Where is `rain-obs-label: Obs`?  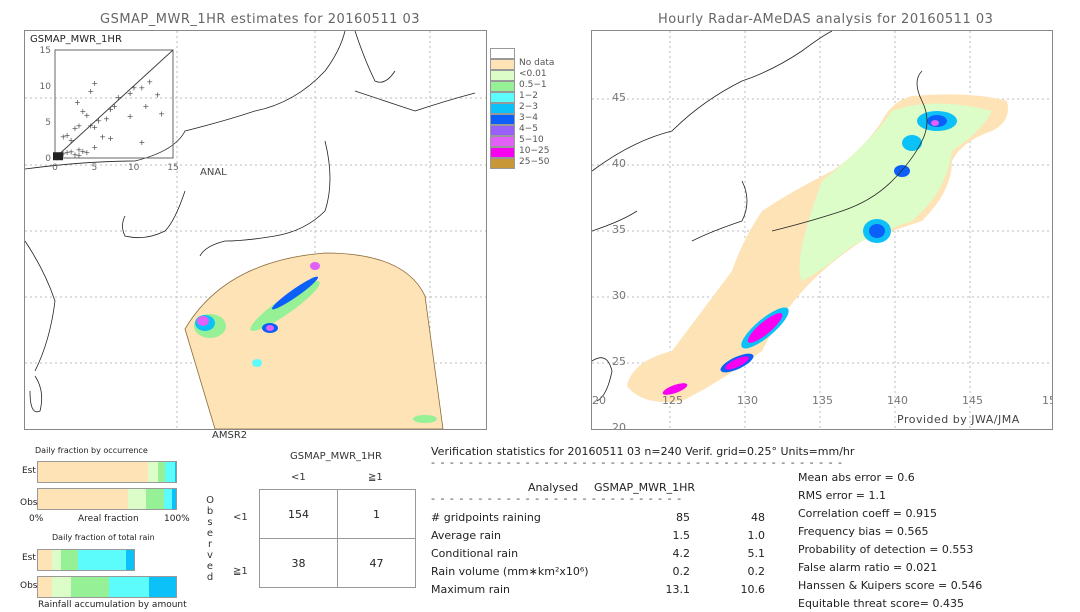 rain-obs-label: Obs is located at coordinates (29, 586).